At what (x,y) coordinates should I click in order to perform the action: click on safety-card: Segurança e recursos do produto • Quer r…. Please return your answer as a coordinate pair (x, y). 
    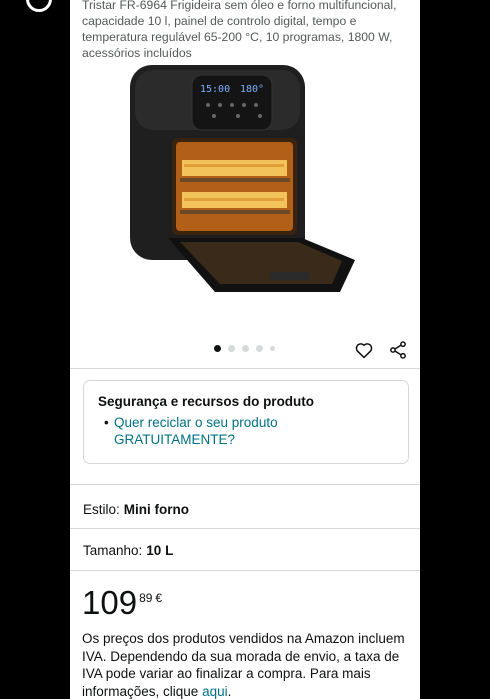
    Looking at the image, I should click on (246, 422).